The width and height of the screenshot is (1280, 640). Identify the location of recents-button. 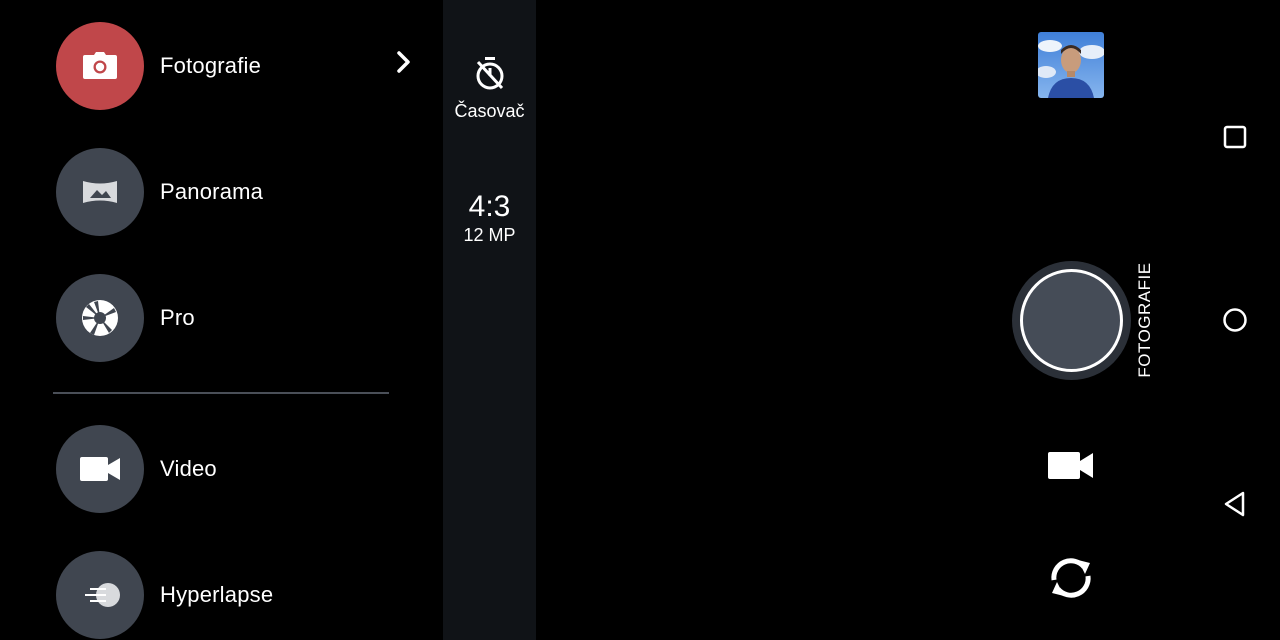
(1235, 139).